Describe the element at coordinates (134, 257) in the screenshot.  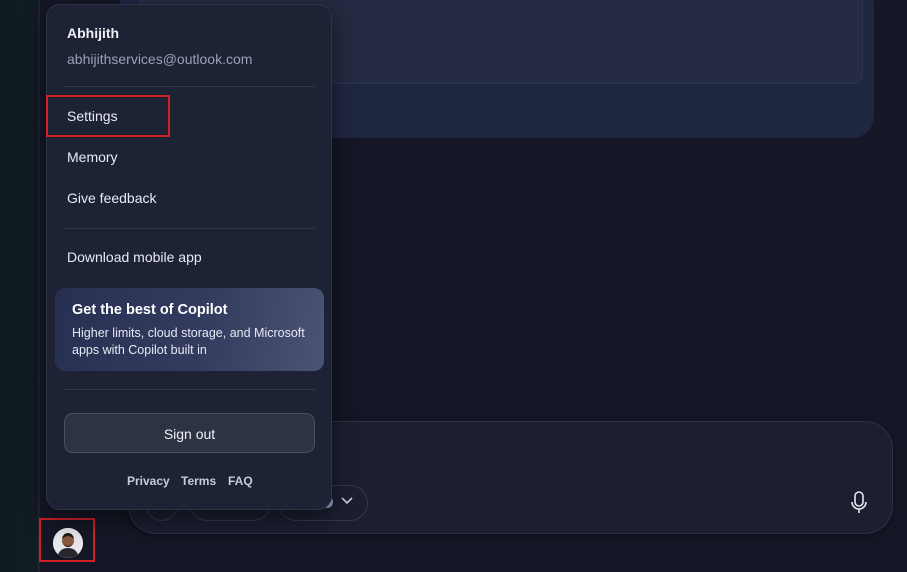
I see `menu-item-download-mobile-app: Download mobile app` at that location.